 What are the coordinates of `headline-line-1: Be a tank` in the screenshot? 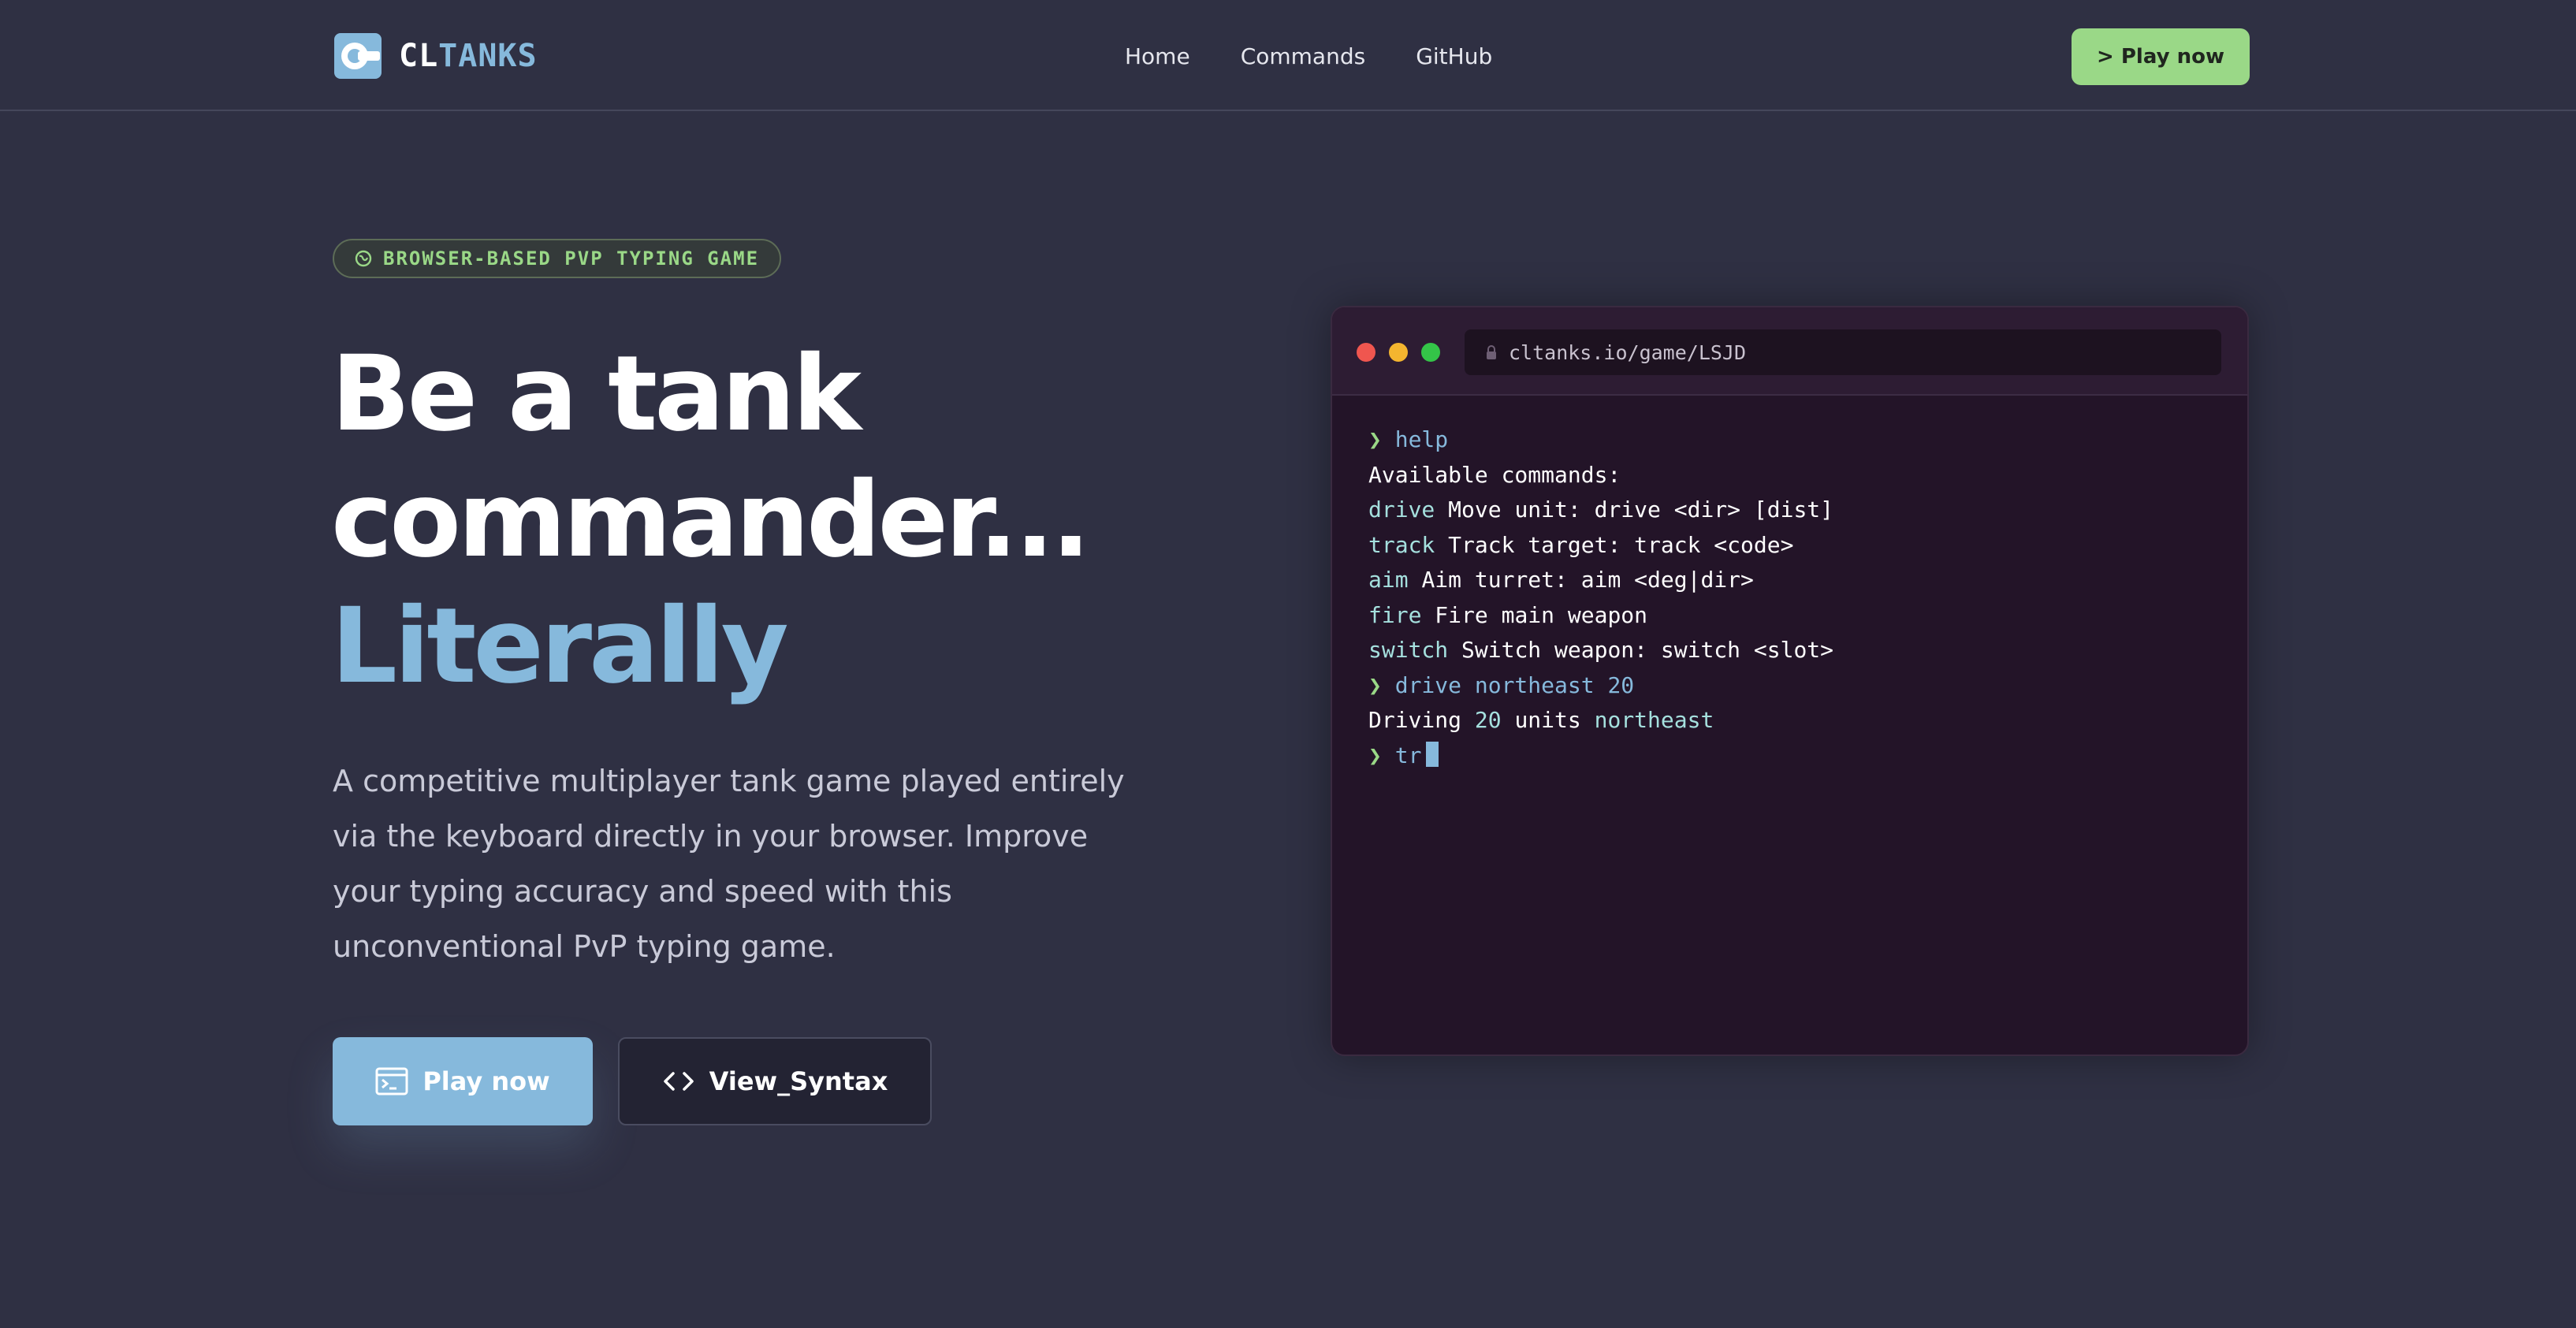 It's located at (596, 394).